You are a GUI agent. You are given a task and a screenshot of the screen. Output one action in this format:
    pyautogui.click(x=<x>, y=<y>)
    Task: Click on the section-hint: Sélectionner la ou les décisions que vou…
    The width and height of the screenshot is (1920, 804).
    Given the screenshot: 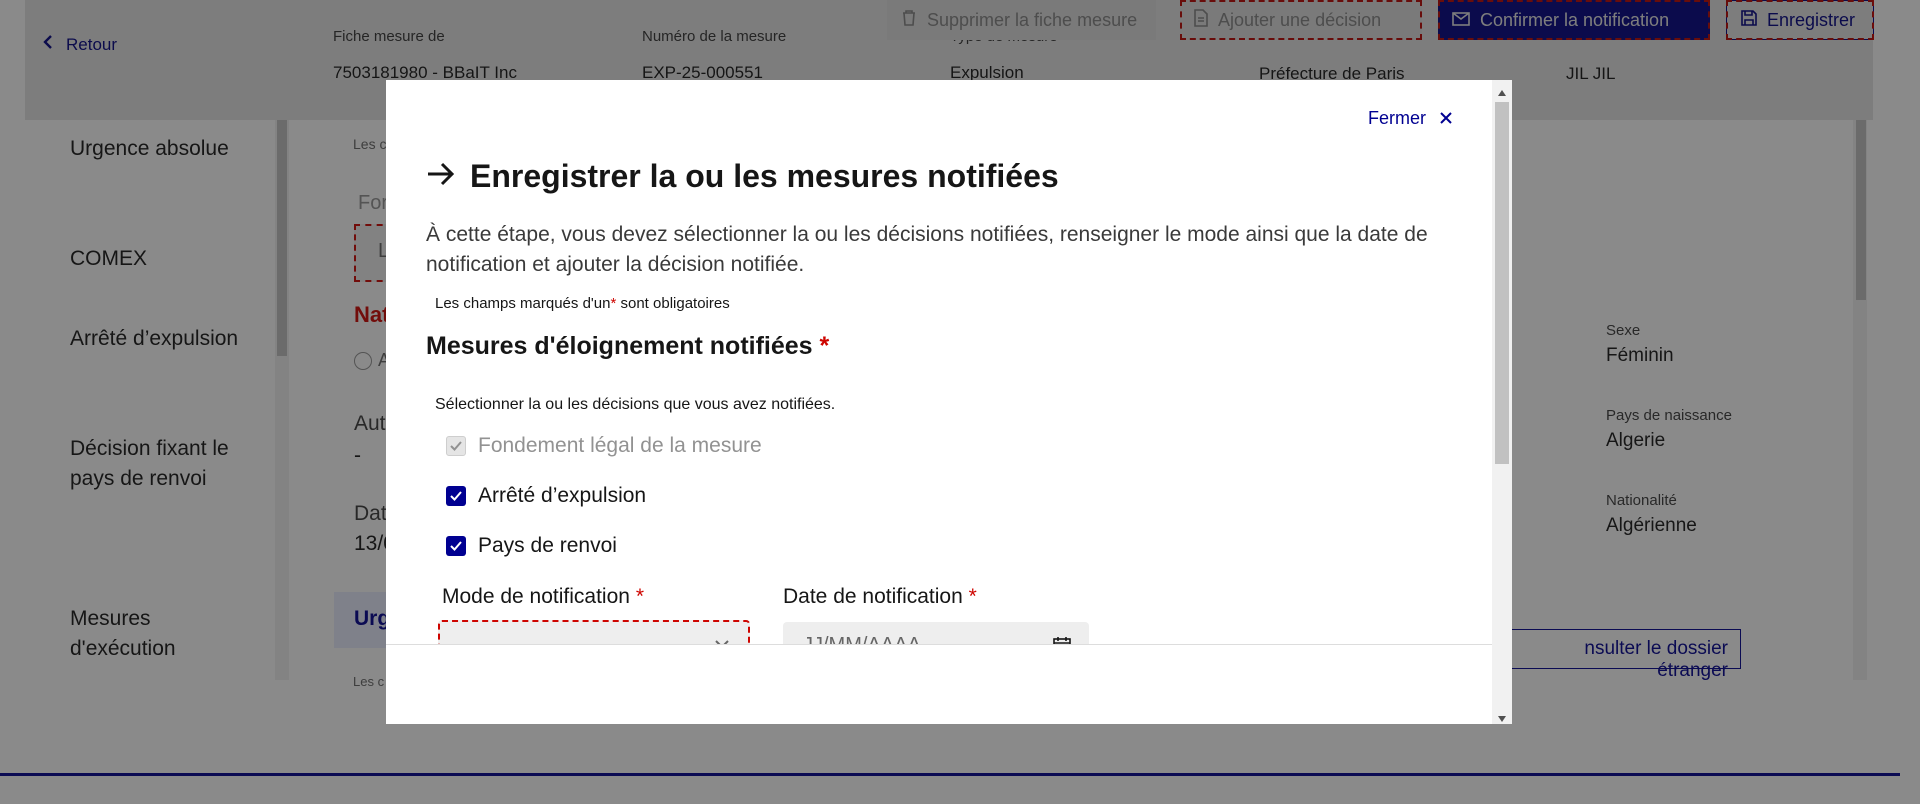 What is the action you would take?
    pyautogui.click(x=635, y=404)
    